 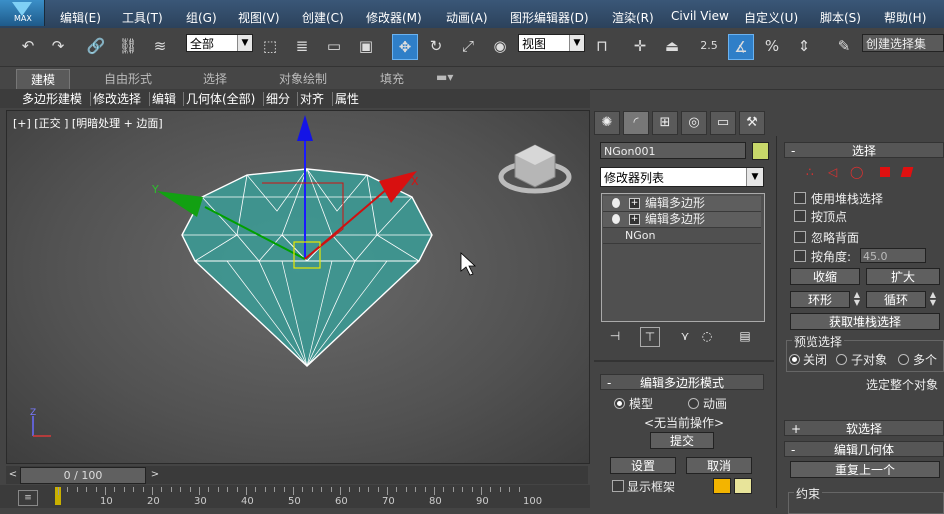 What do you see at coordinates (841, 359) in the screenshot?
I see `preview-subobject-radio` at bounding box center [841, 359].